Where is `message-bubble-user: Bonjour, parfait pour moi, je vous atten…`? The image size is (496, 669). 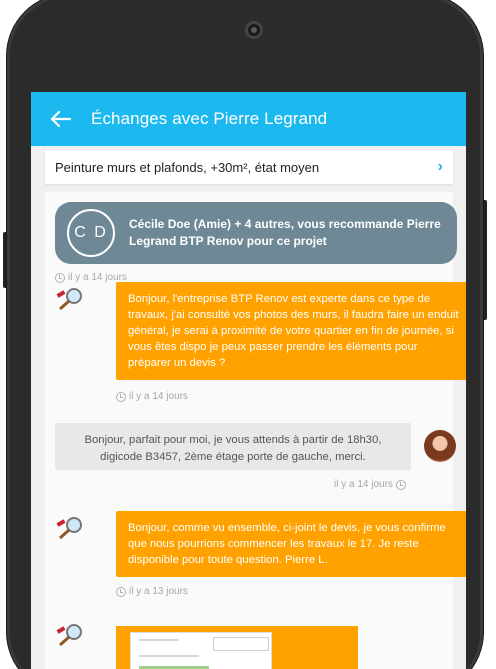 message-bubble-user: Bonjour, parfait pour moi, je vous atten… is located at coordinates (233, 446).